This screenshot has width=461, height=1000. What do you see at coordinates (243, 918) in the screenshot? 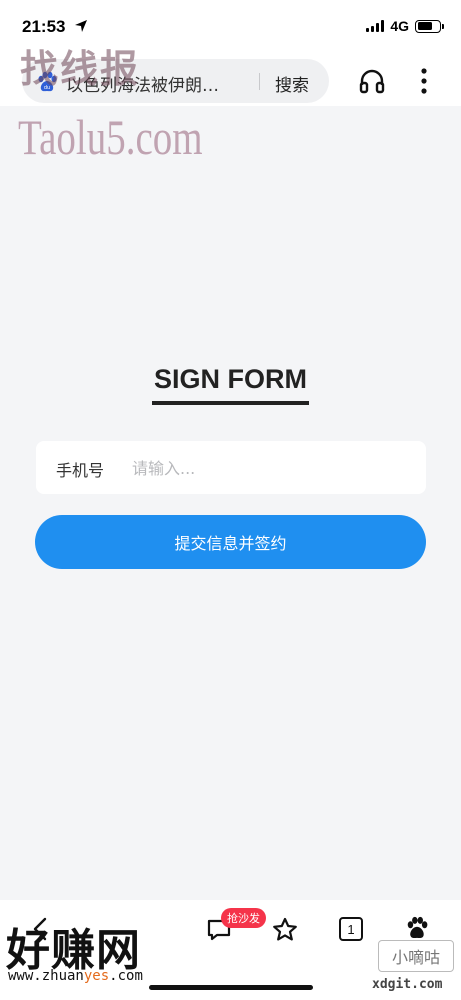
I see `comment-badge: 抢沙发` at bounding box center [243, 918].